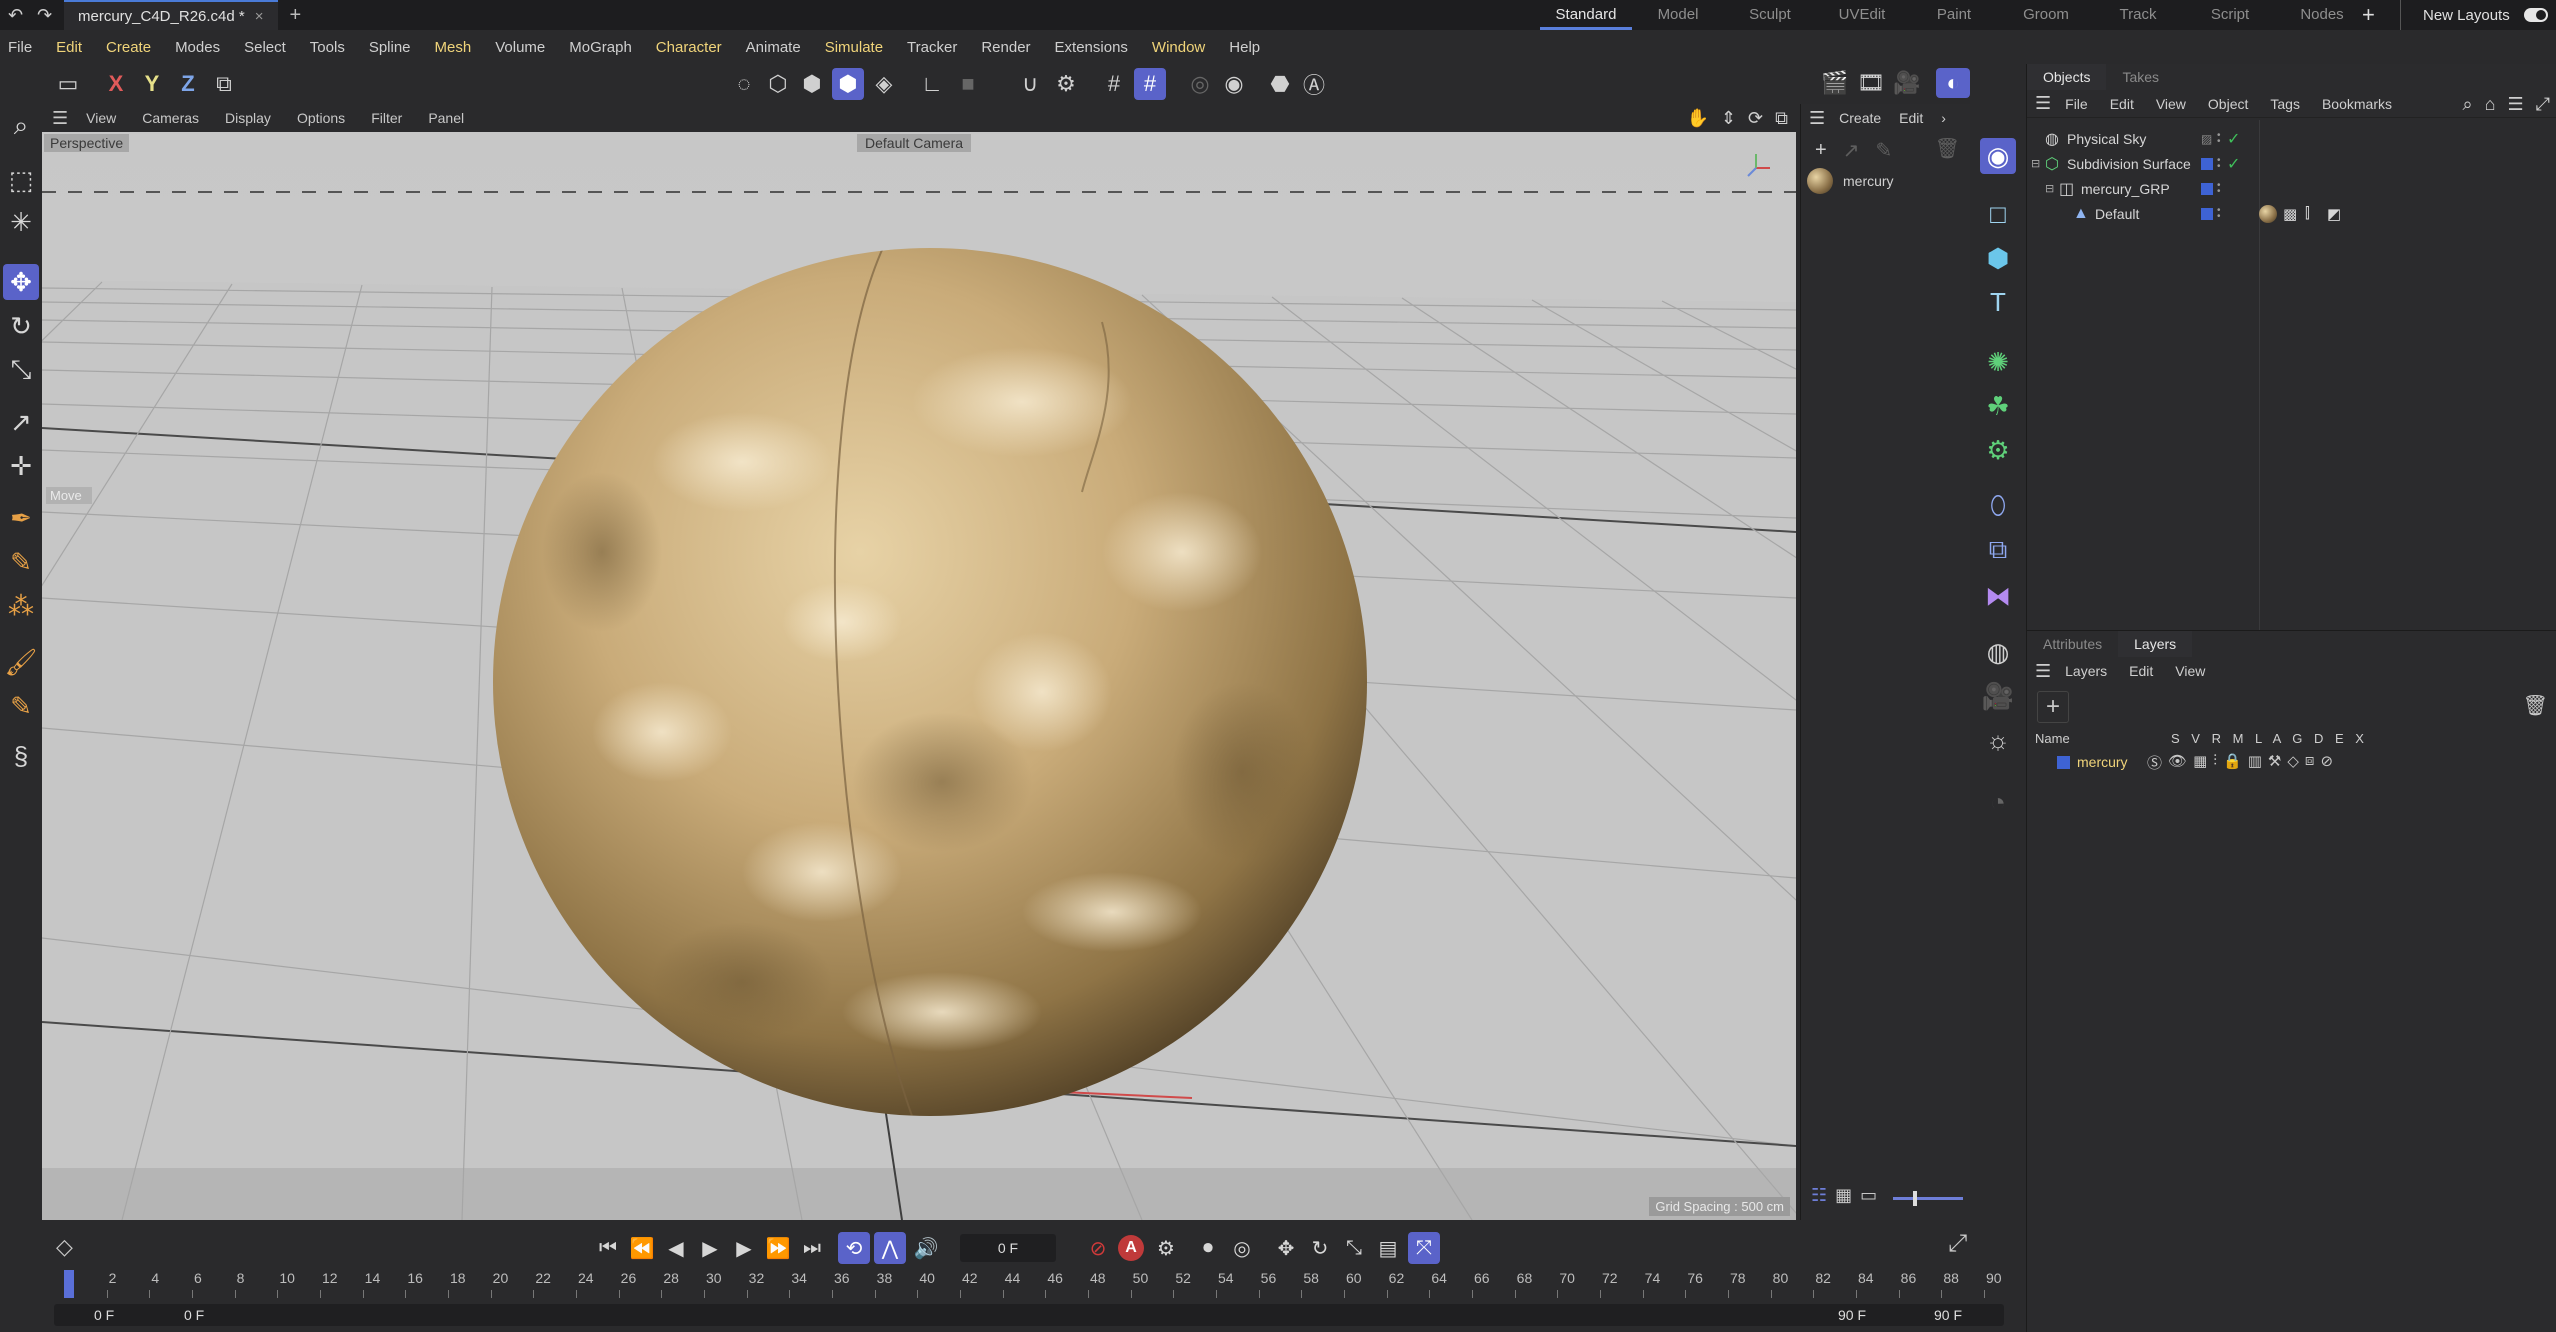 The width and height of the screenshot is (2556, 1332). What do you see at coordinates (1998, 802) in the screenshot?
I see `compass-icon: ◔` at bounding box center [1998, 802].